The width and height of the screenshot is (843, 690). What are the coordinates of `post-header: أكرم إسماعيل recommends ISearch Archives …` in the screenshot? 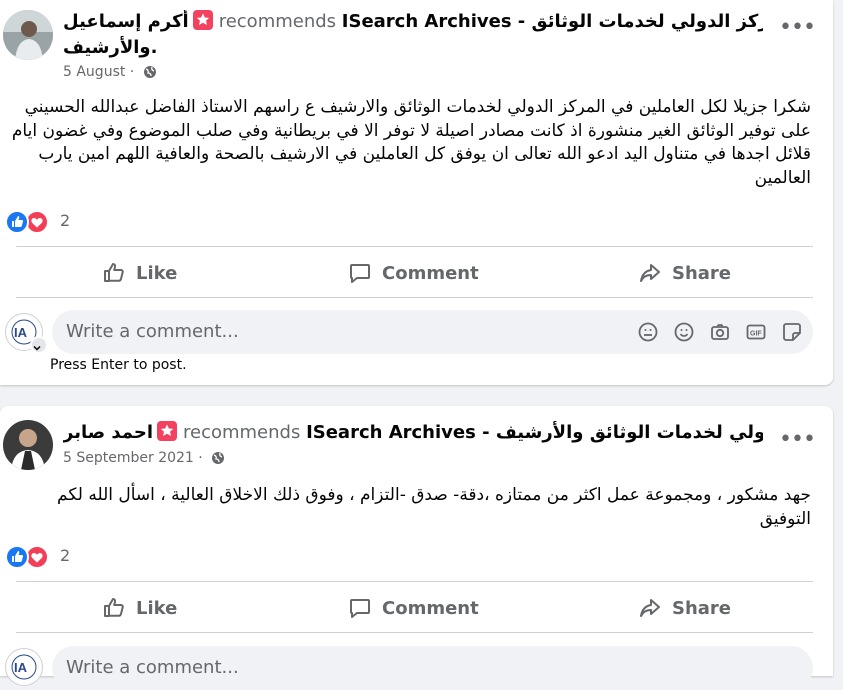 It's located at (413, 22).